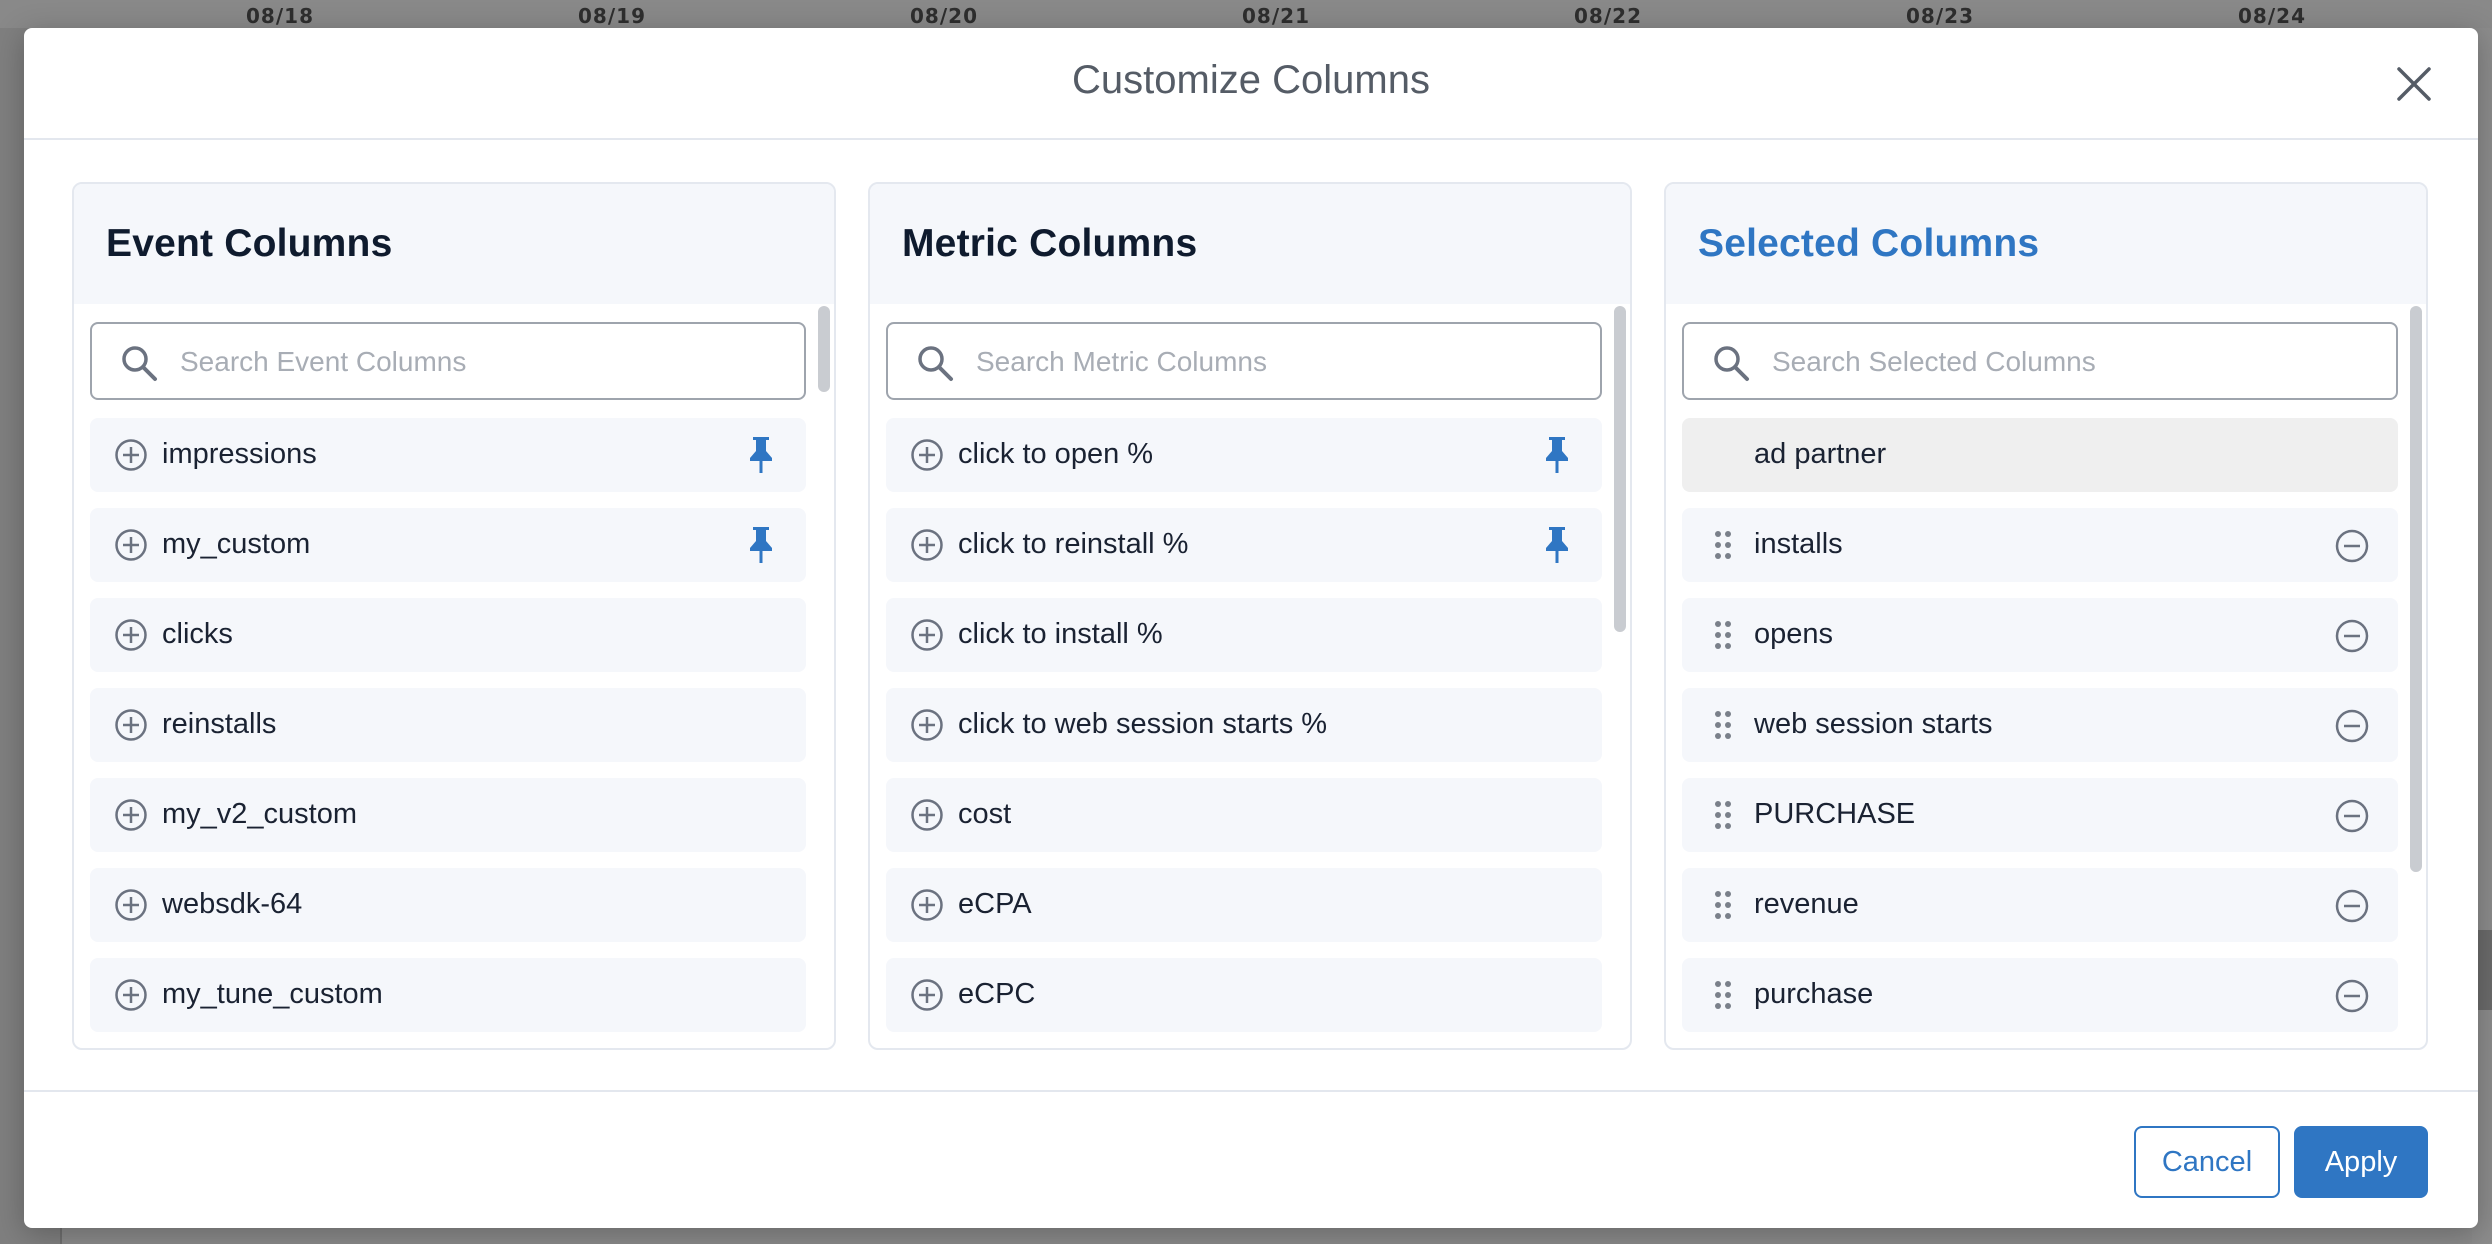 This screenshot has width=2492, height=1244. I want to click on panel-header: Selected Columns, so click(2046, 244).